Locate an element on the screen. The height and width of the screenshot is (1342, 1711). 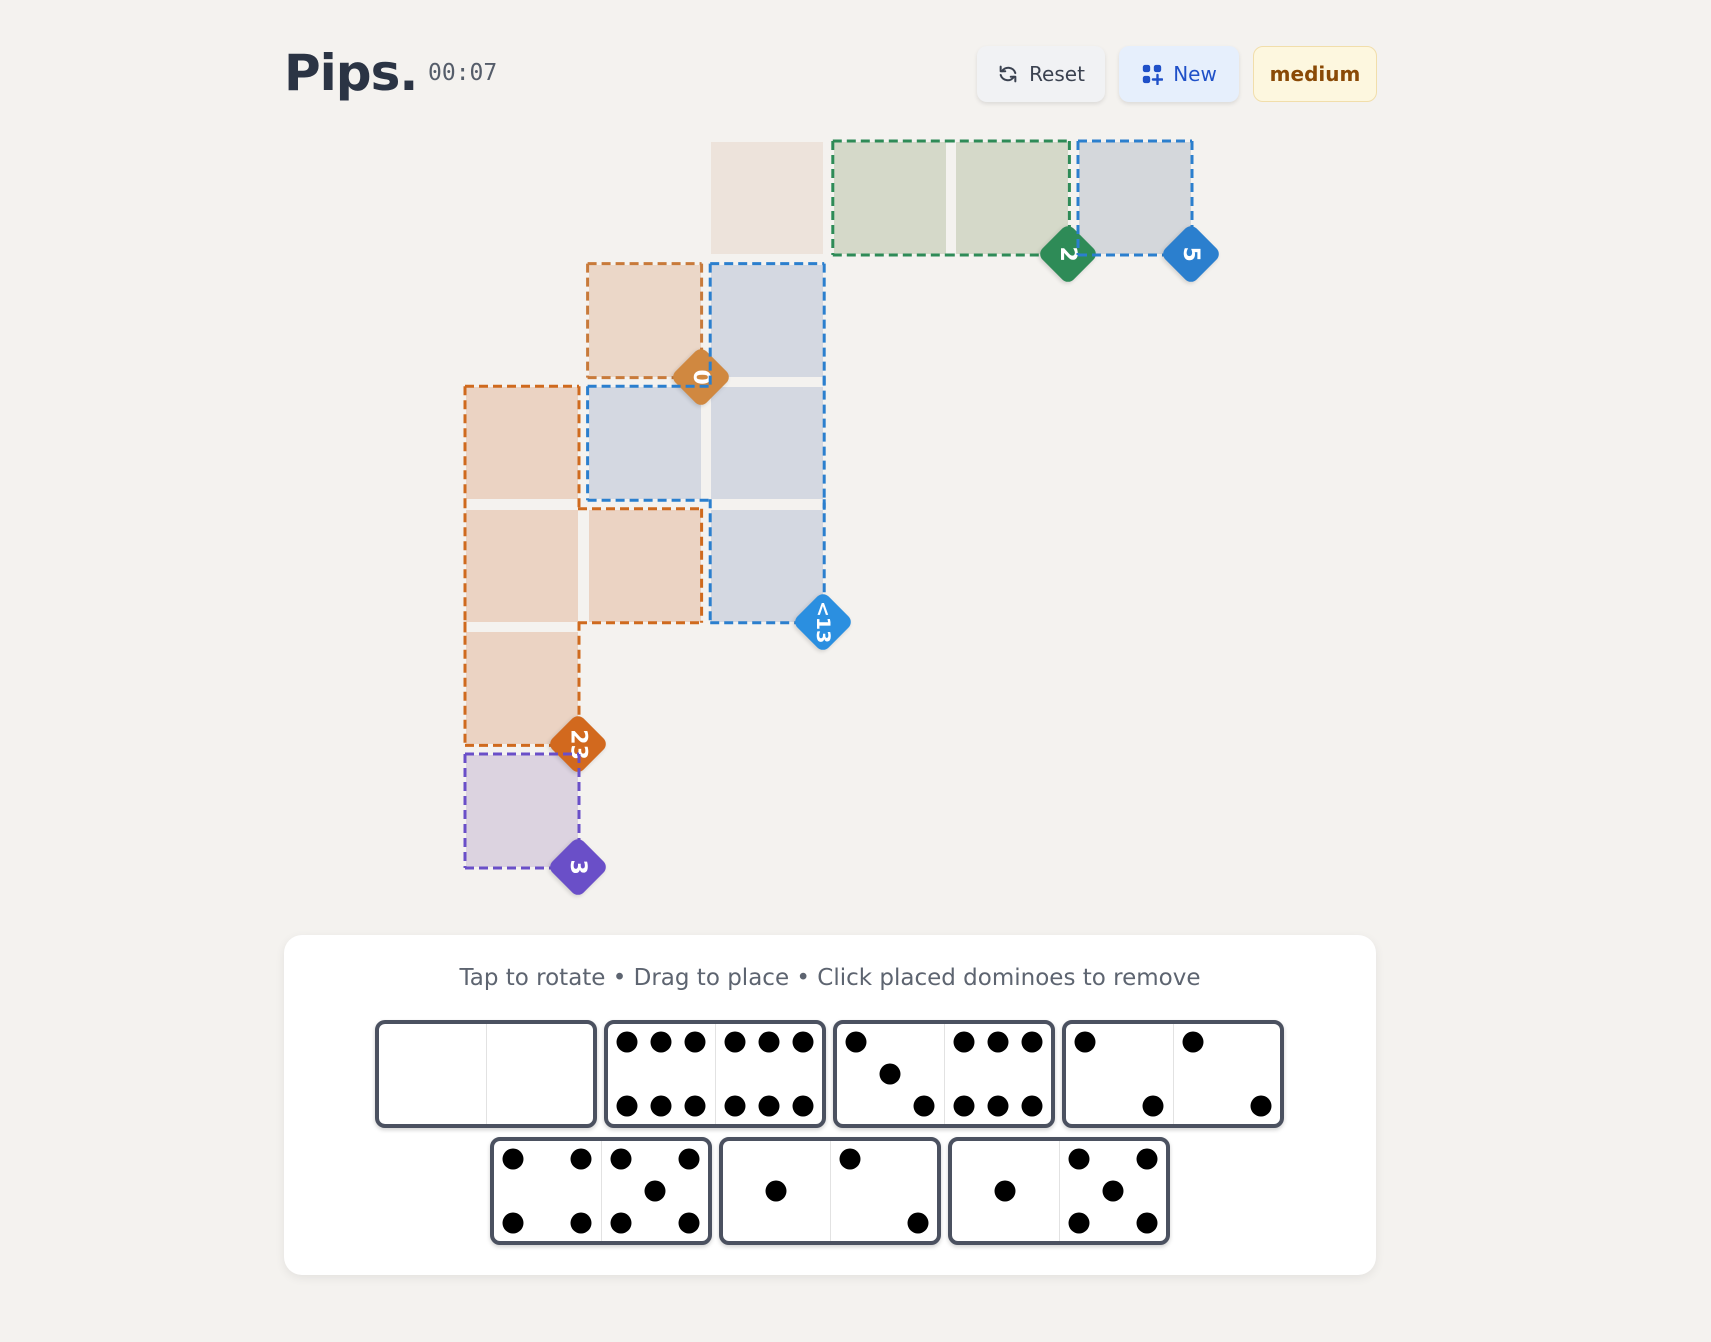
constraint-label: 5 is located at coordinates (1191, 254).